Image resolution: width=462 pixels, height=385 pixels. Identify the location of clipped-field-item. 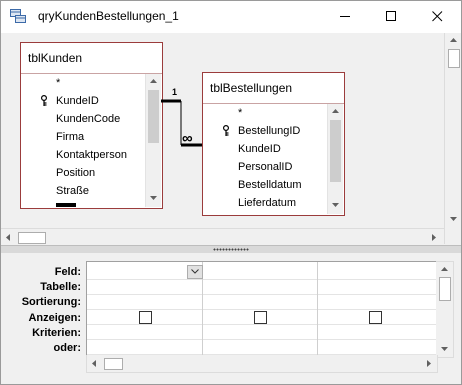
(66, 205).